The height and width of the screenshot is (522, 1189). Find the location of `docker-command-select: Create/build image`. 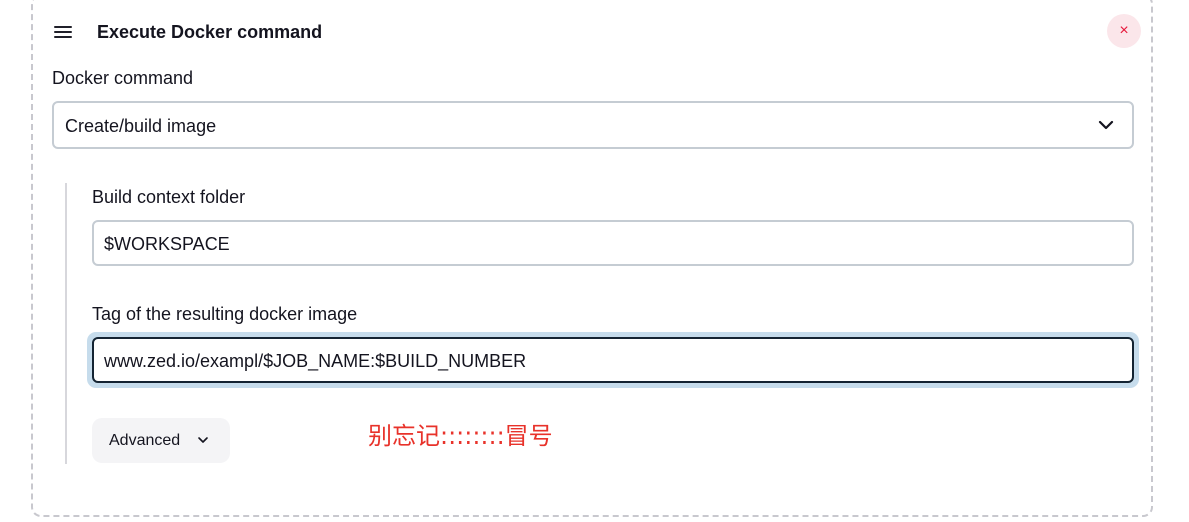

docker-command-select: Create/build image is located at coordinates (593, 125).